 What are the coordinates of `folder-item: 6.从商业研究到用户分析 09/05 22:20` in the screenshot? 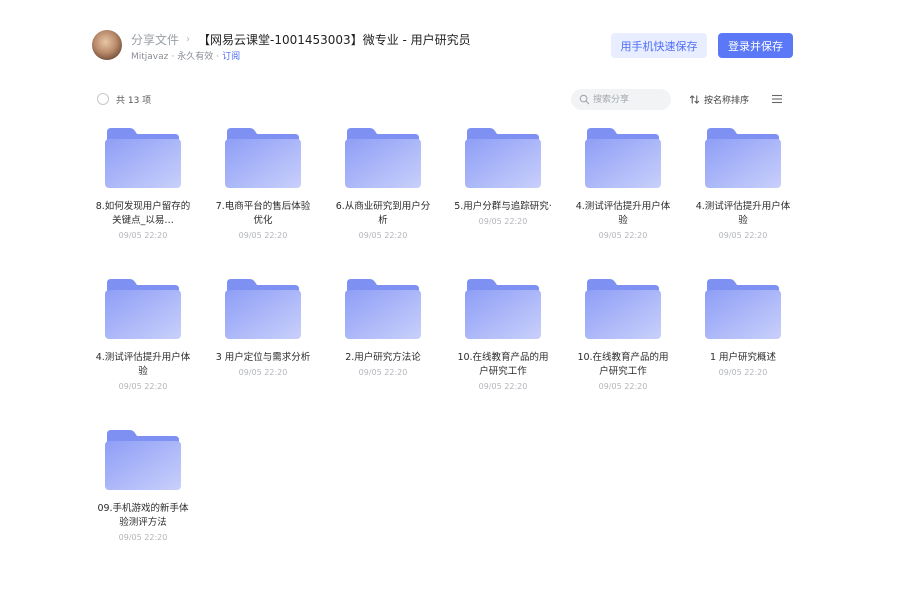 It's located at (383, 196).